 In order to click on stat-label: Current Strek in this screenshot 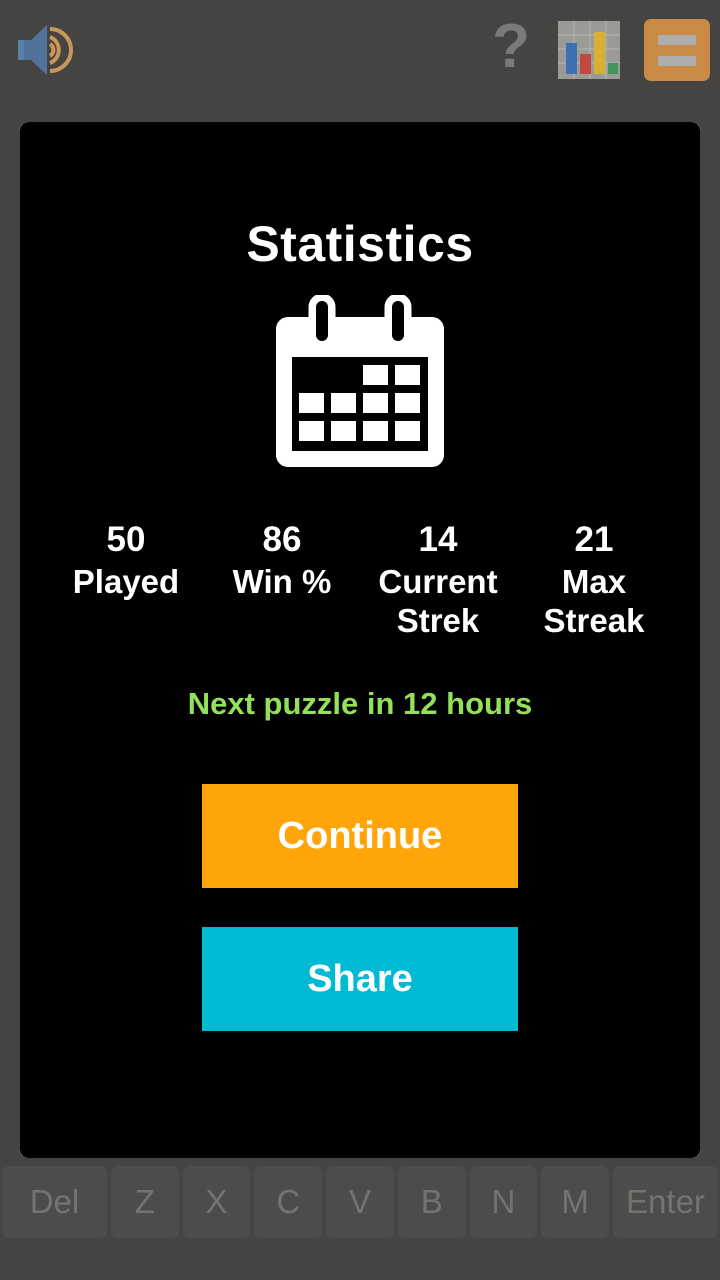, I will do `click(438, 601)`.